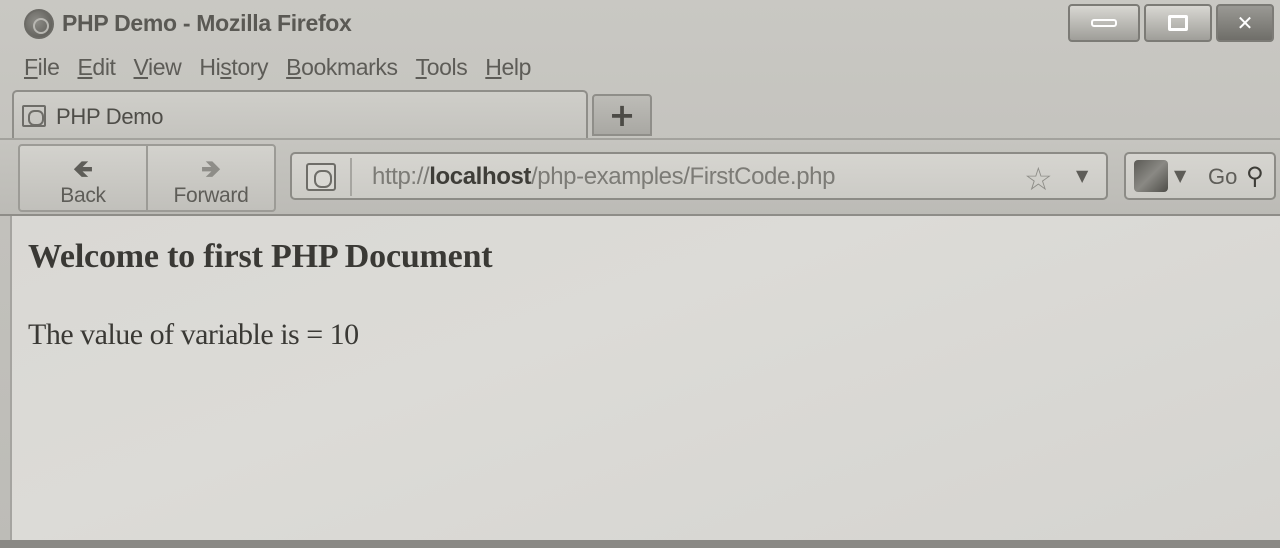 The width and height of the screenshot is (1280, 548). Describe the element at coordinates (110, 116) in the screenshot. I see `tab-label: PHP Demo` at that location.